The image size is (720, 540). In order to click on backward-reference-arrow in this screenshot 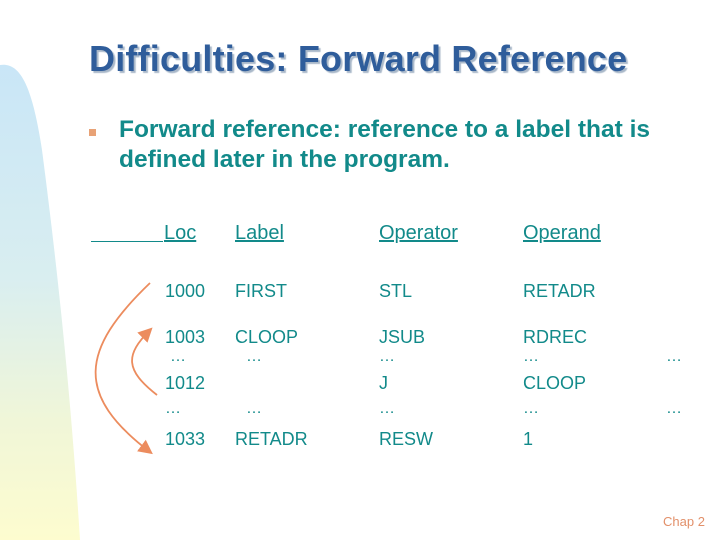, I will do `click(144, 361)`.